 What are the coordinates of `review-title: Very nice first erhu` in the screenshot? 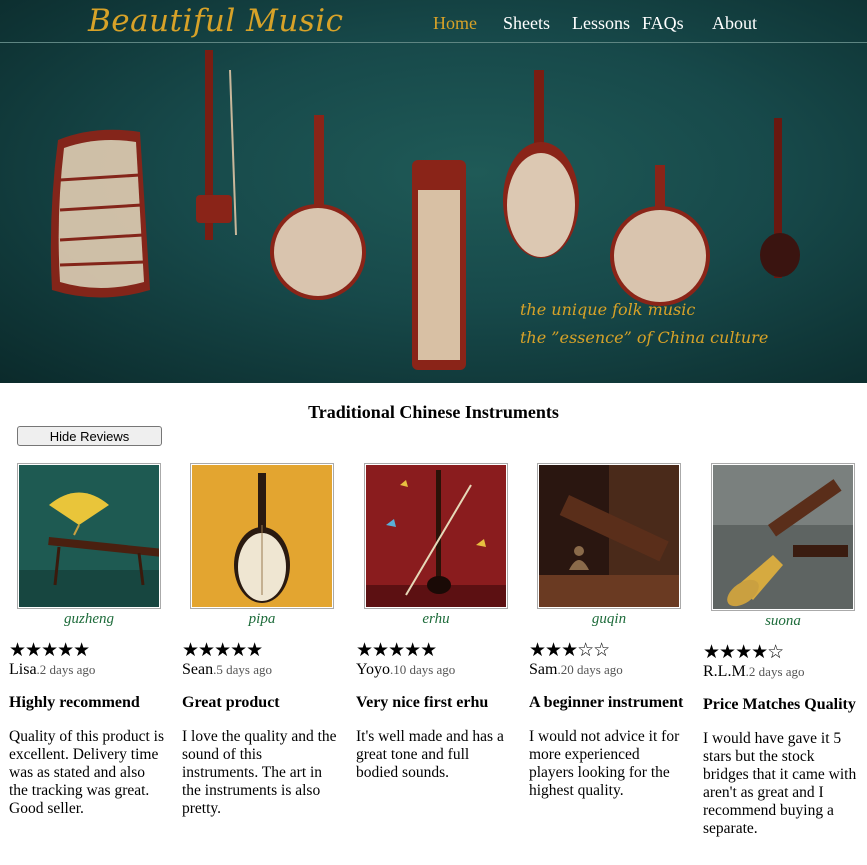 It's located at (422, 702).